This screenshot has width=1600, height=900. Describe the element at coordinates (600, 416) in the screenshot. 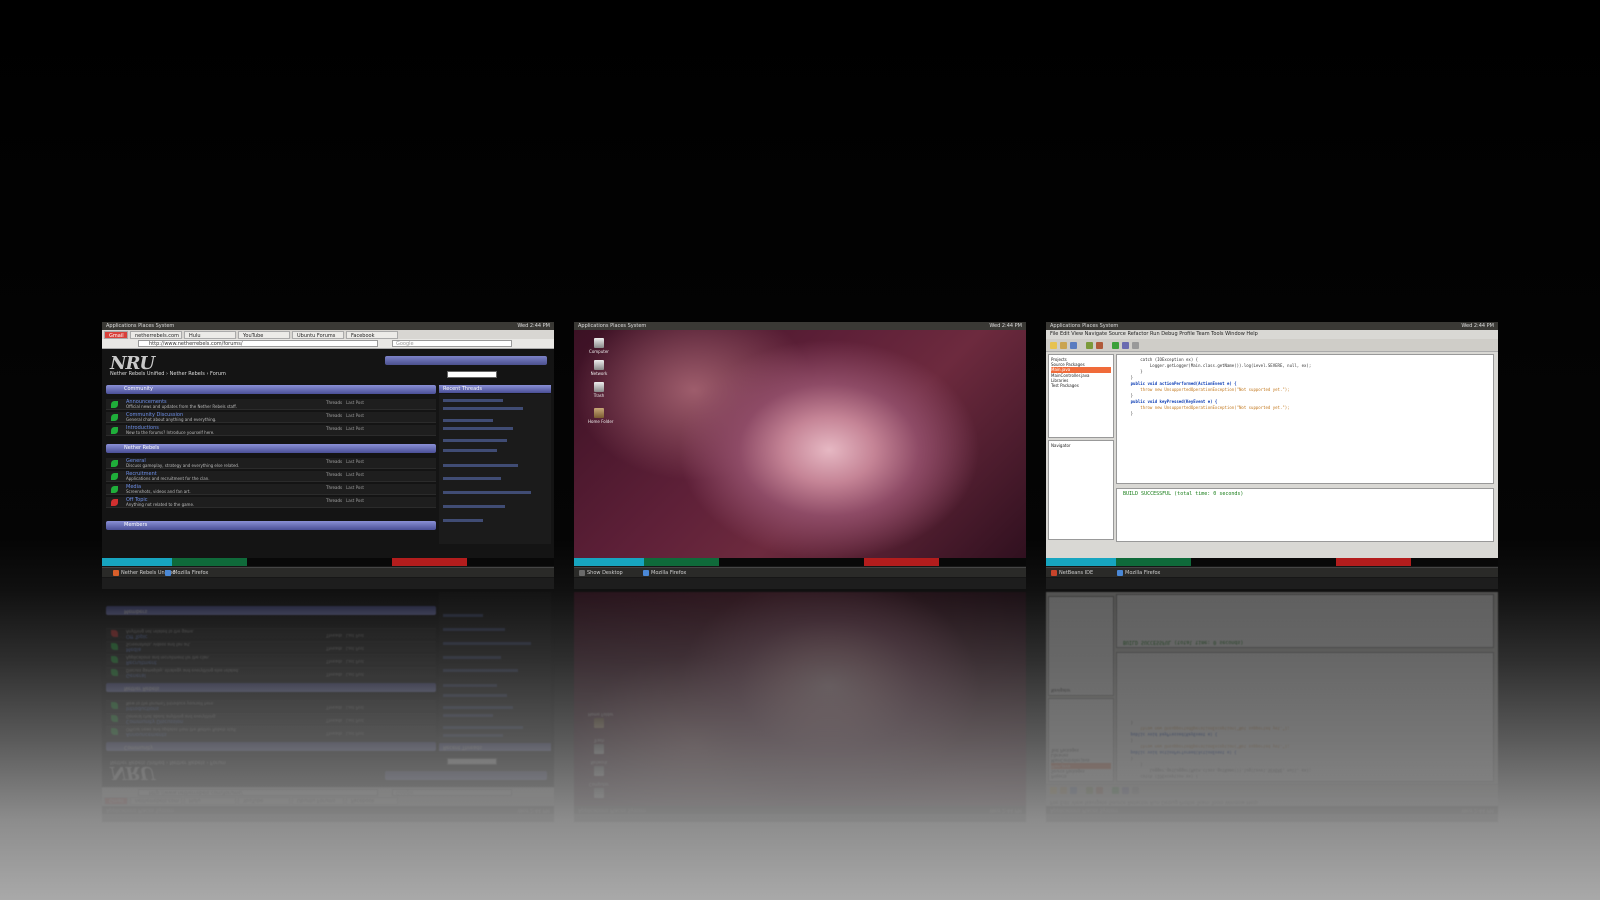

I see `home-folder-icon: Home Folder` at that location.